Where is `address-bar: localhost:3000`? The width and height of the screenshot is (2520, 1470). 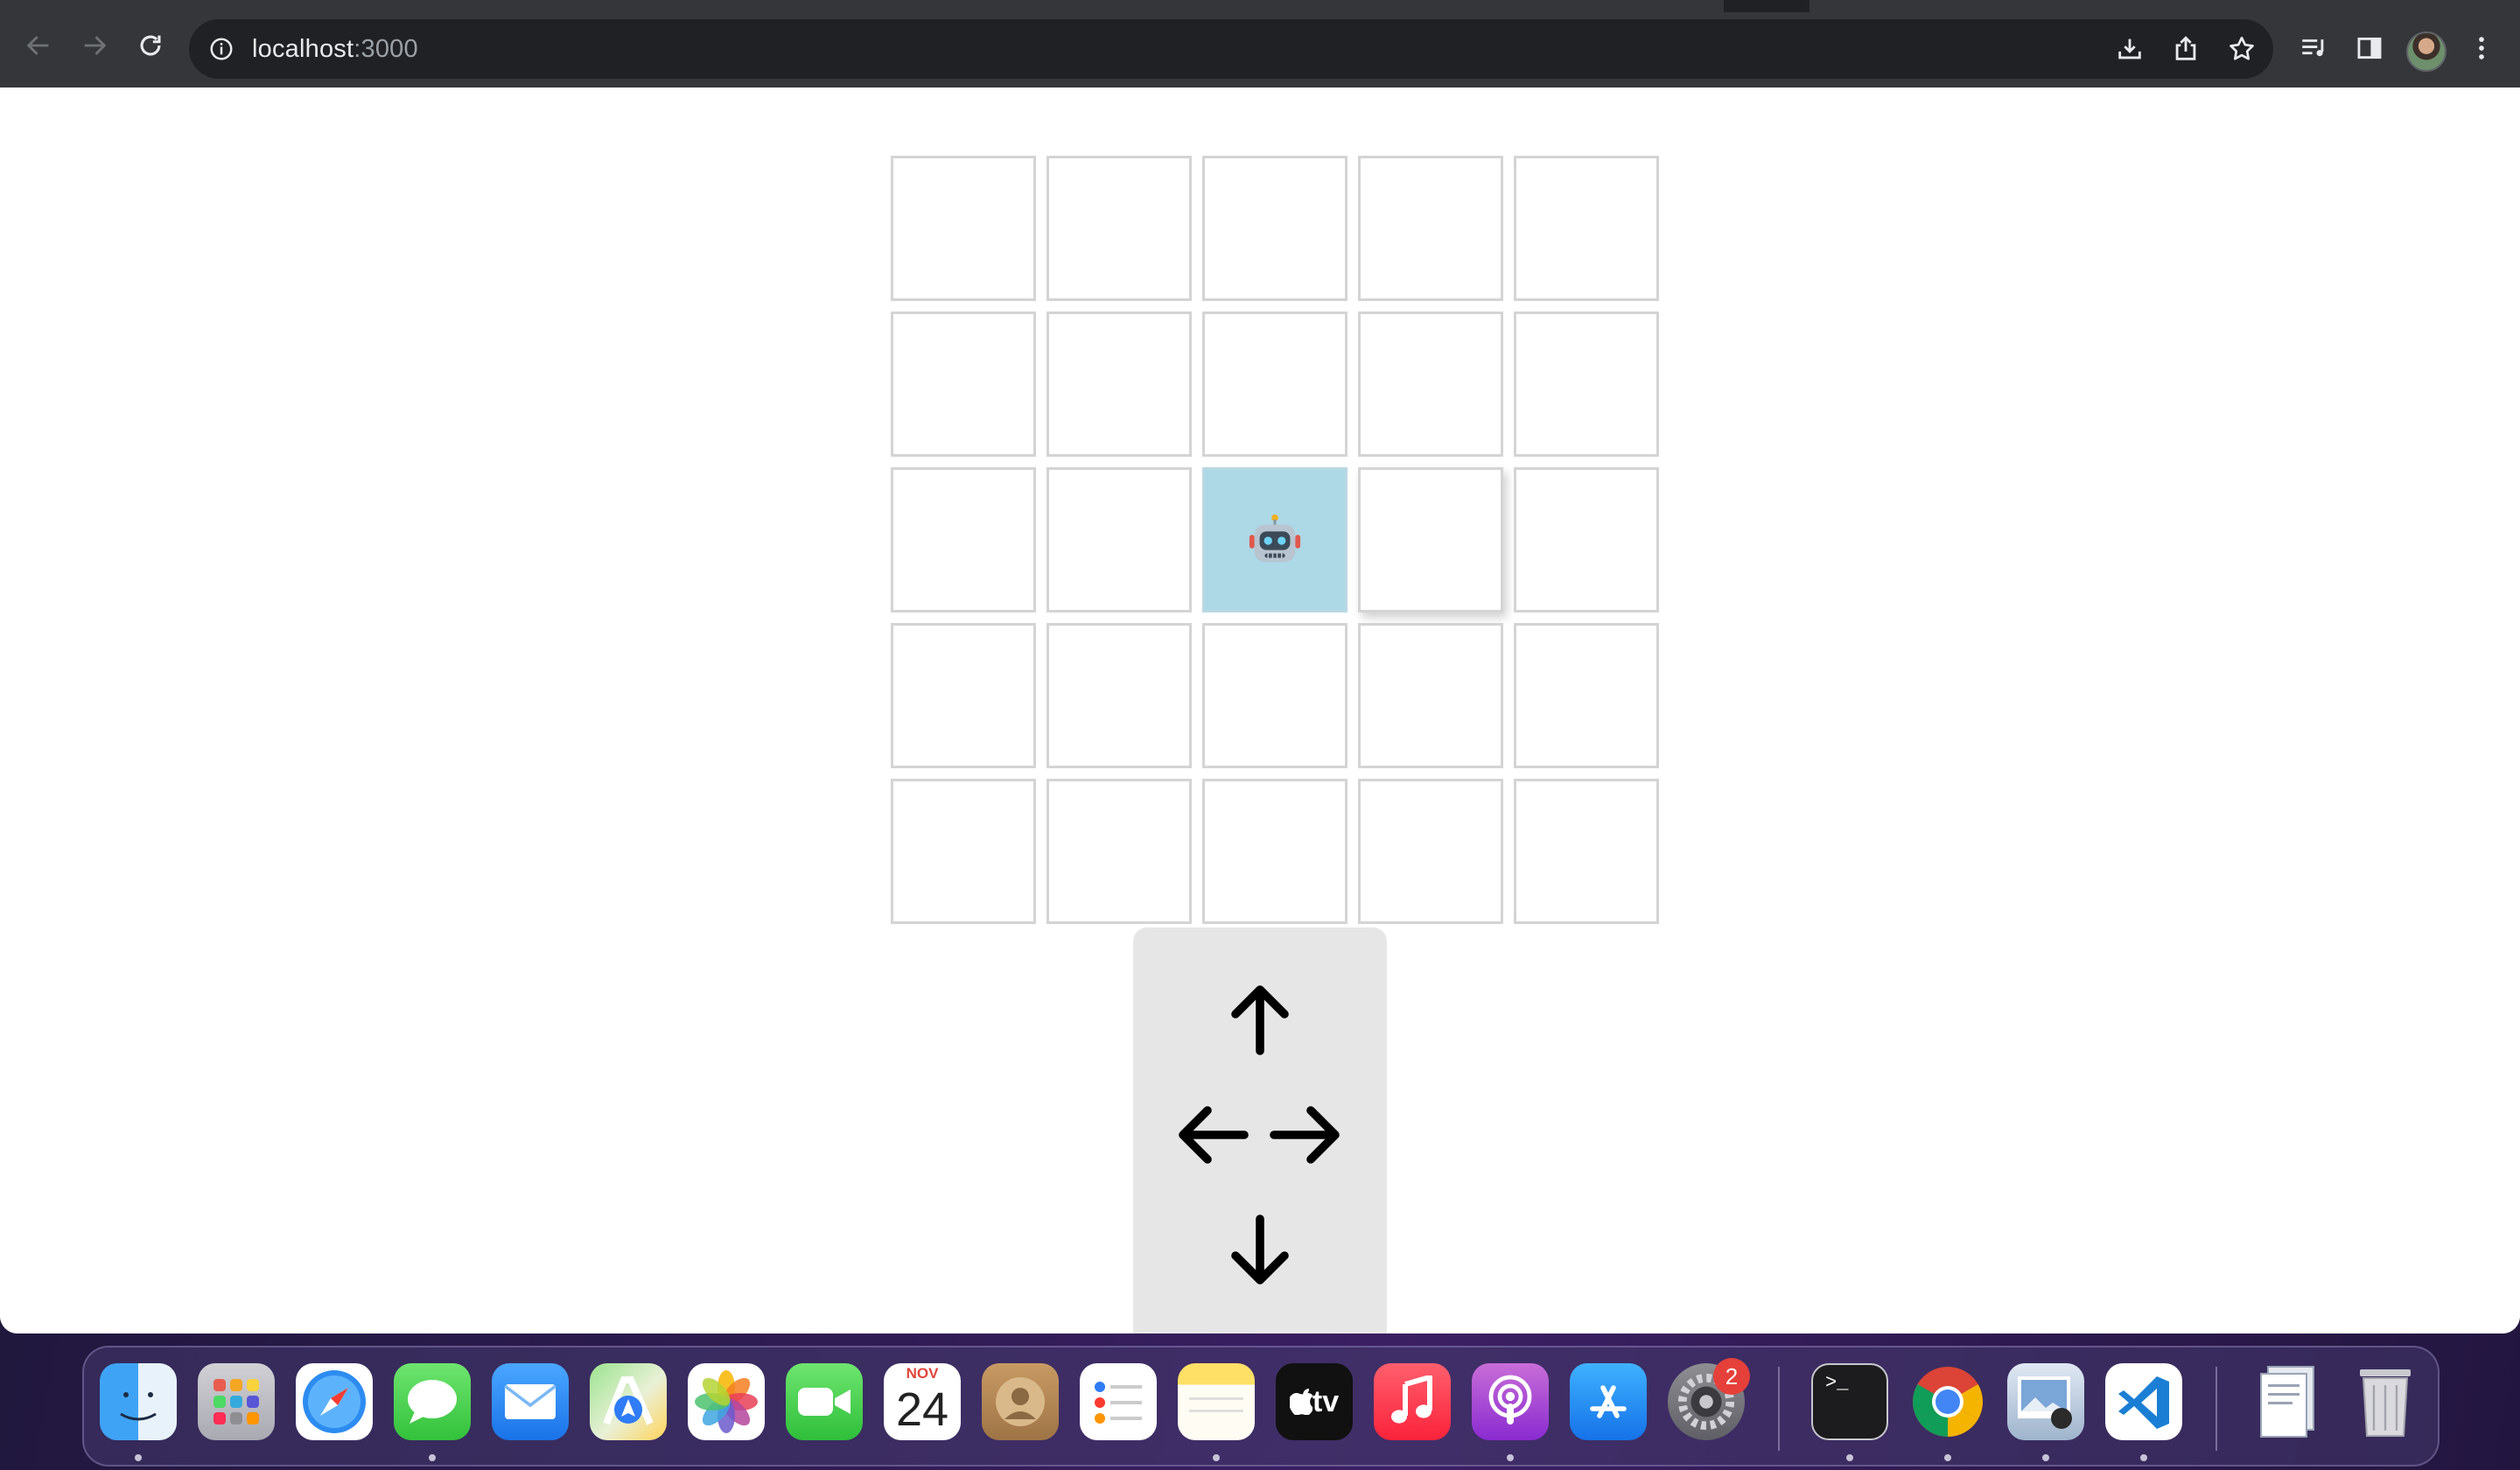 address-bar: localhost:3000 is located at coordinates (1231, 49).